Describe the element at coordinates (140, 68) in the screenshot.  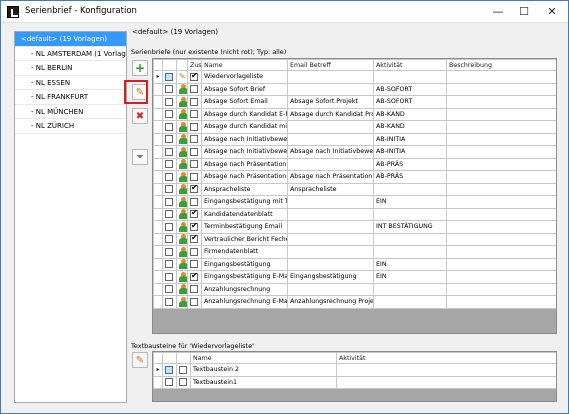
I see `add-button: +` at that location.